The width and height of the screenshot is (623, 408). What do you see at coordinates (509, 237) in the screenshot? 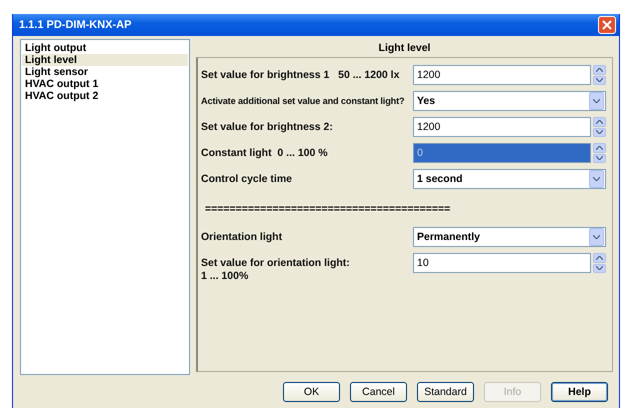
I see `dropdown-field: Permanently` at bounding box center [509, 237].